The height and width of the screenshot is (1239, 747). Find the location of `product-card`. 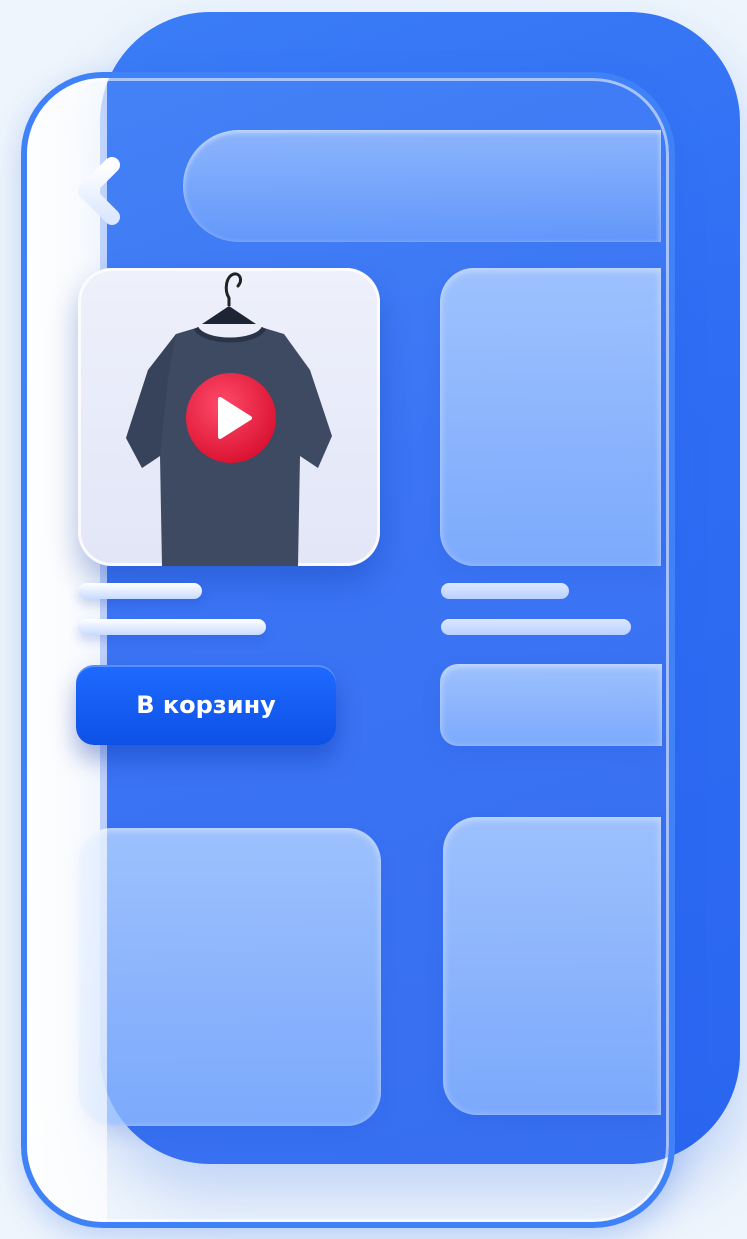

product-card is located at coordinates (229, 417).